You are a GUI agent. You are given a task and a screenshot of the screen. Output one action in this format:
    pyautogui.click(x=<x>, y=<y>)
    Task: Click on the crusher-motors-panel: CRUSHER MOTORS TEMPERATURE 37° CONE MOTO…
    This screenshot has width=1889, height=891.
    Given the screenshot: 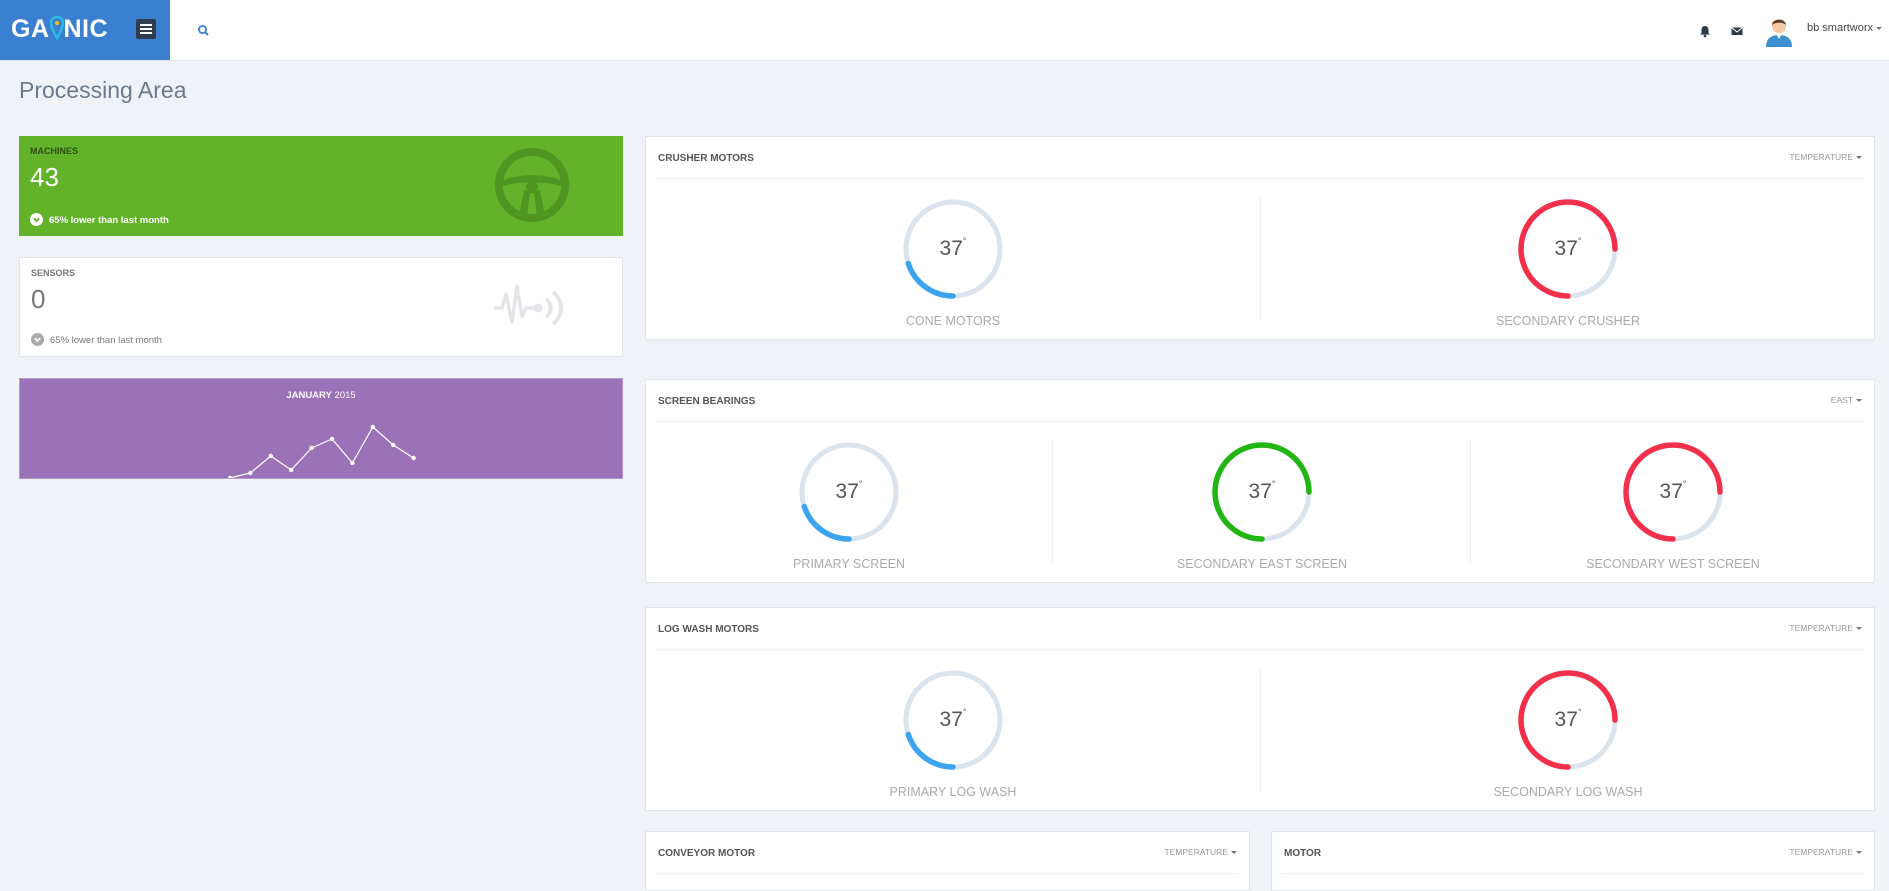 What is the action you would take?
    pyautogui.click(x=1260, y=238)
    